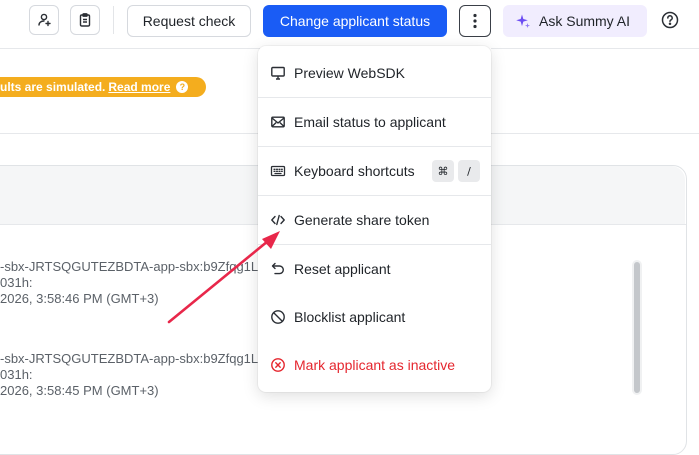  What do you see at coordinates (469, 171) in the screenshot?
I see `shortcut-key-slash: /` at bounding box center [469, 171].